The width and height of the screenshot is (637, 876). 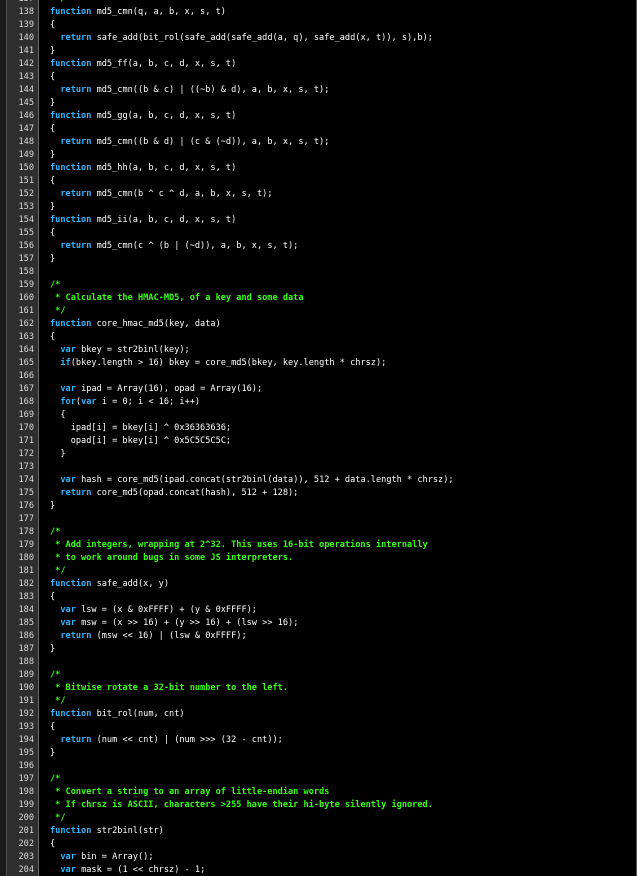 I want to click on code-line: 181 */, so click(x=318, y=571).